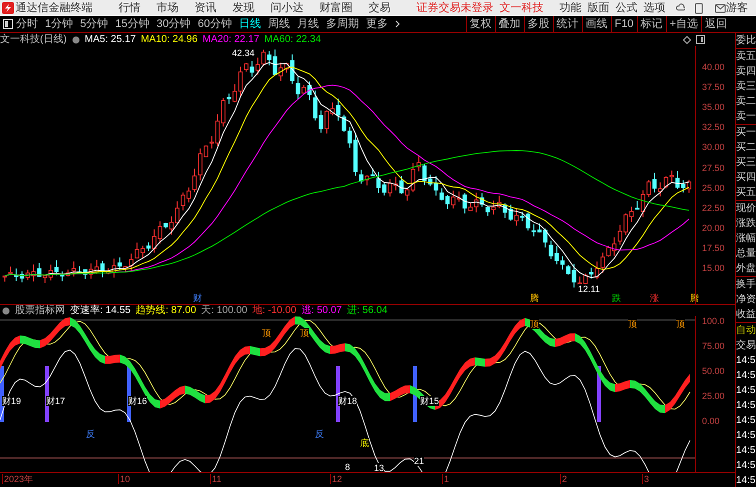  Describe the element at coordinates (746, 178) in the screenshot. I see `quote-label: 买四` at that location.